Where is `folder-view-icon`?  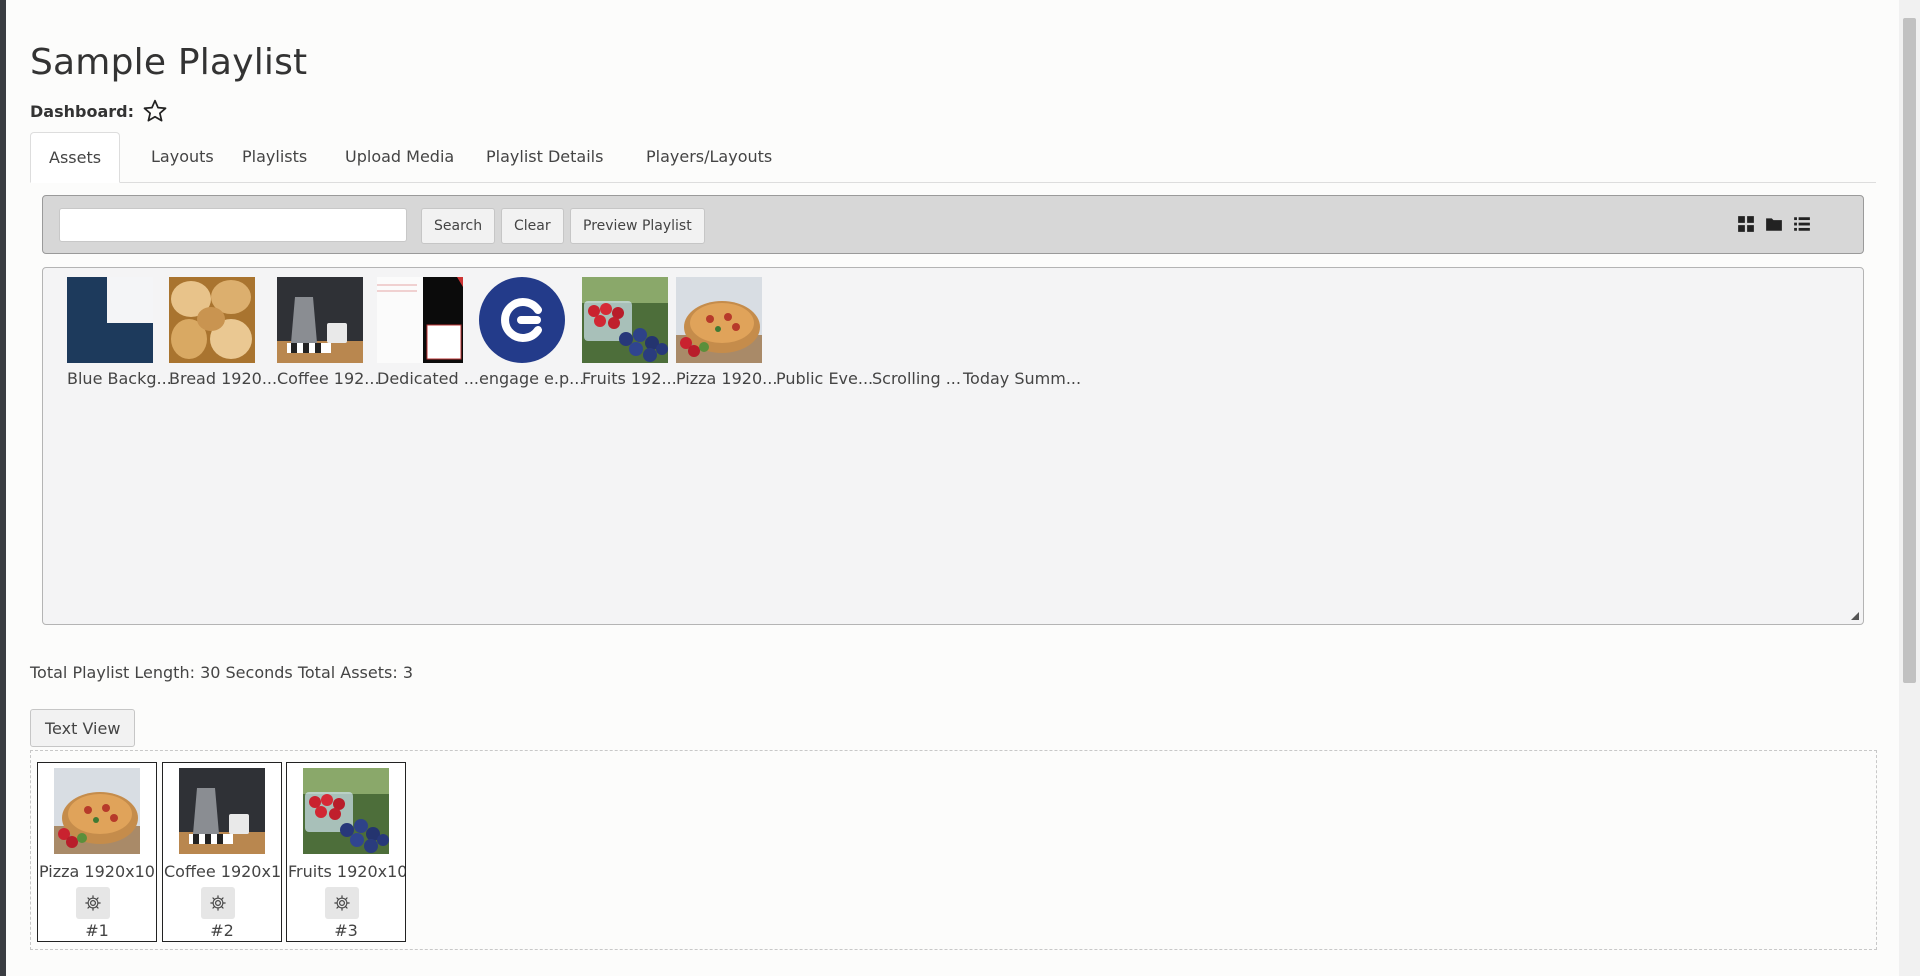 folder-view-icon is located at coordinates (1774, 224).